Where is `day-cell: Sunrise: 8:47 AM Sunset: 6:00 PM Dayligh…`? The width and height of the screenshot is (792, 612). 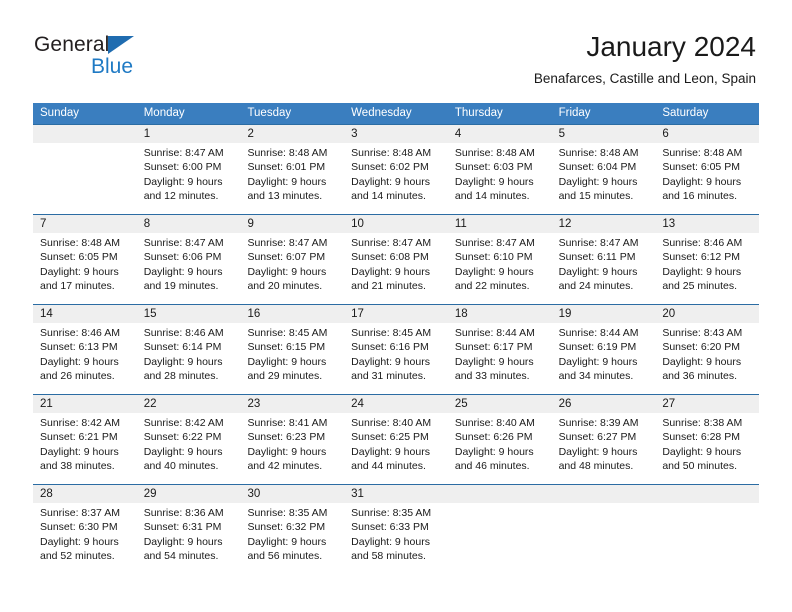
day-cell: Sunrise: 8:47 AM Sunset: 6:00 PM Dayligh… is located at coordinates (189, 178).